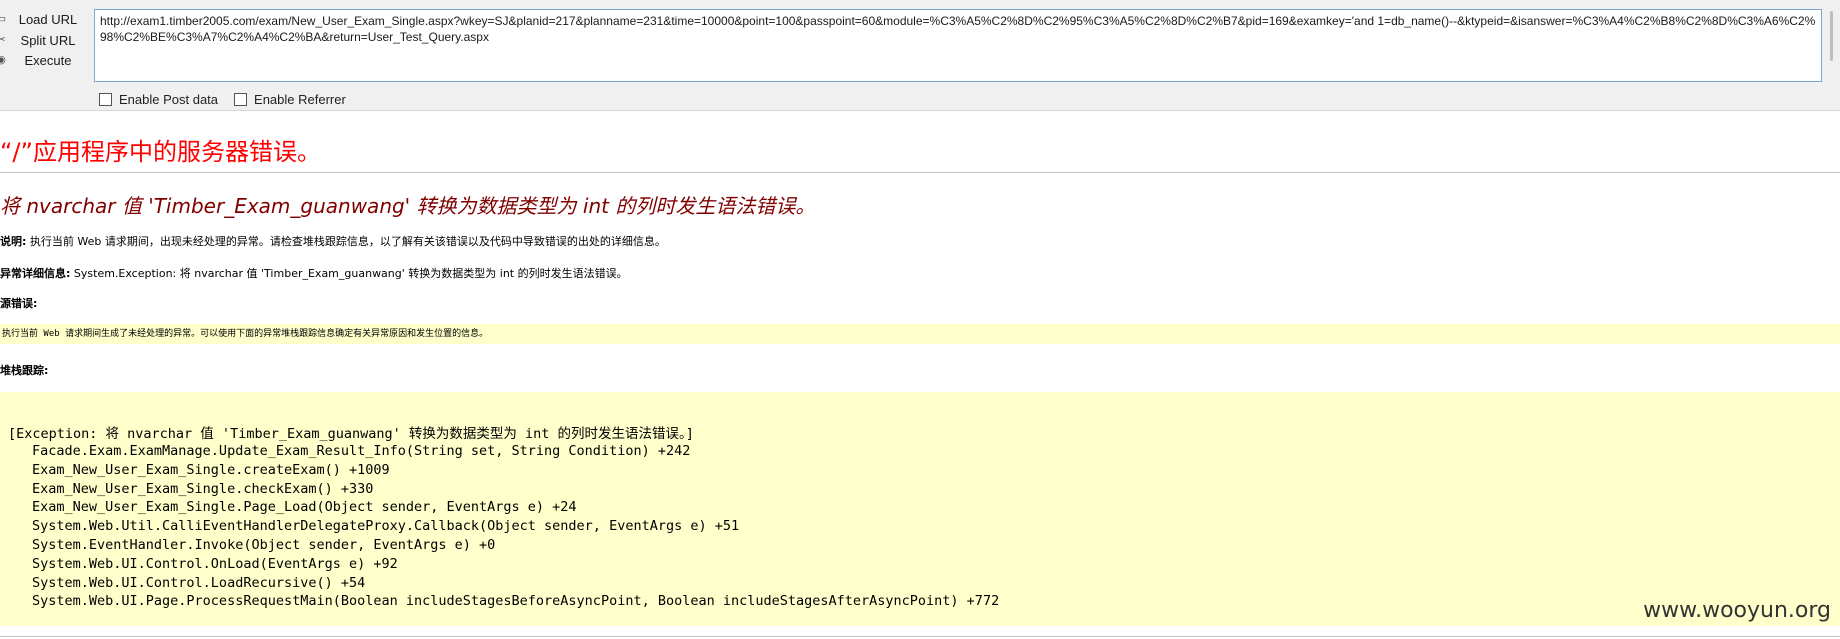  What do you see at coordinates (24, 370) in the screenshot?
I see `stack-trace-label: 堆栈跟踪:` at bounding box center [24, 370].